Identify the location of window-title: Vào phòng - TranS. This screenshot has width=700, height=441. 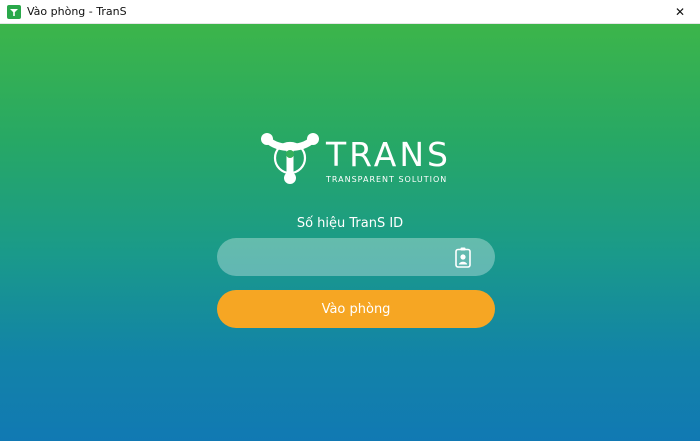
(77, 11).